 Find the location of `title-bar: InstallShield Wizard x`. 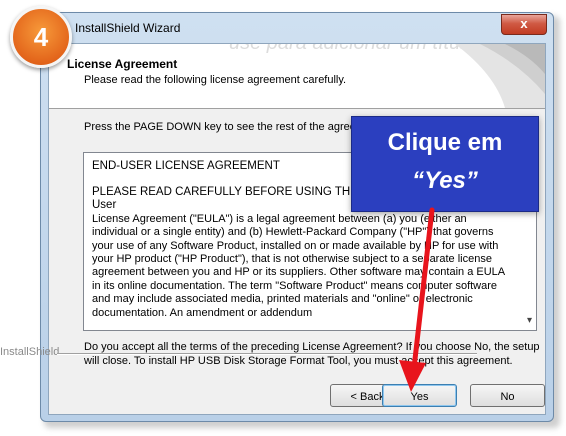

title-bar: InstallShield Wizard x is located at coordinates (297, 28).